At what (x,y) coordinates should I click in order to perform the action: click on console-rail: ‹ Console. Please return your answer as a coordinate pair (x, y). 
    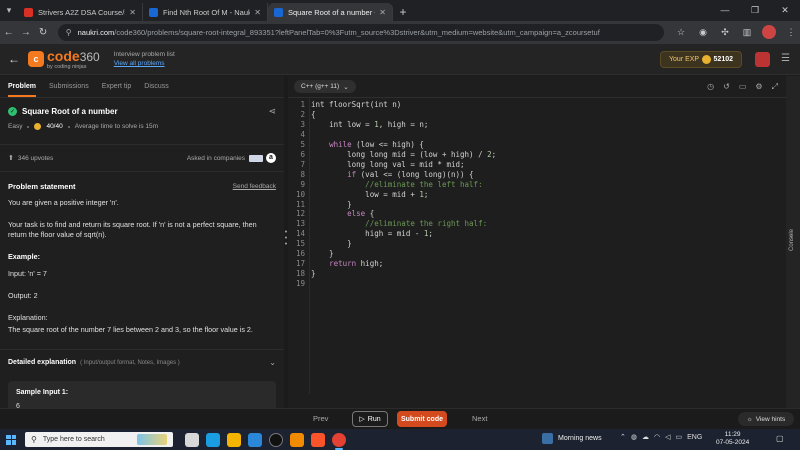
    Looking at the image, I should click on (793, 242).